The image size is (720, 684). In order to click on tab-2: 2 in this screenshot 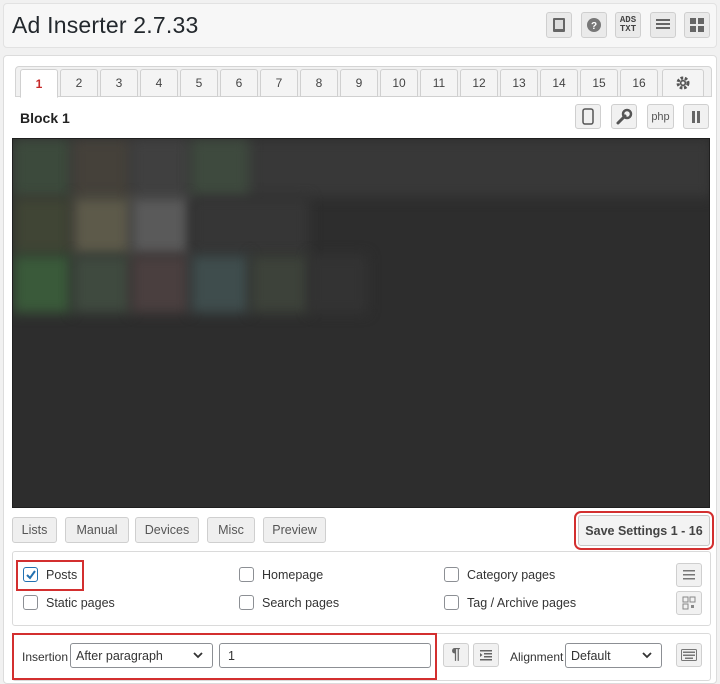, I will do `click(79, 83)`.